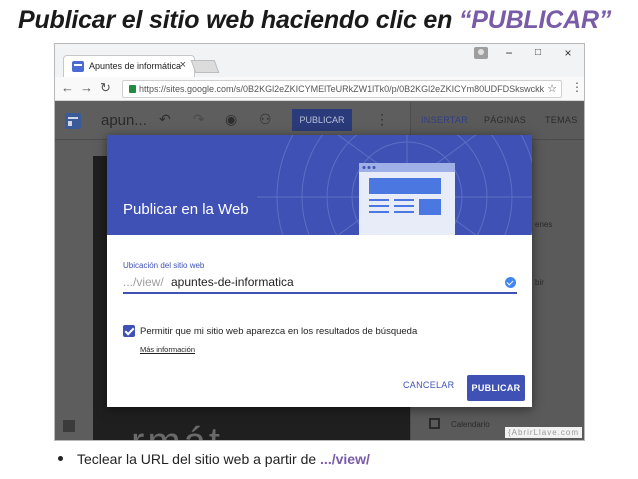  I want to click on more-options-icon: ⋮, so click(382, 119).